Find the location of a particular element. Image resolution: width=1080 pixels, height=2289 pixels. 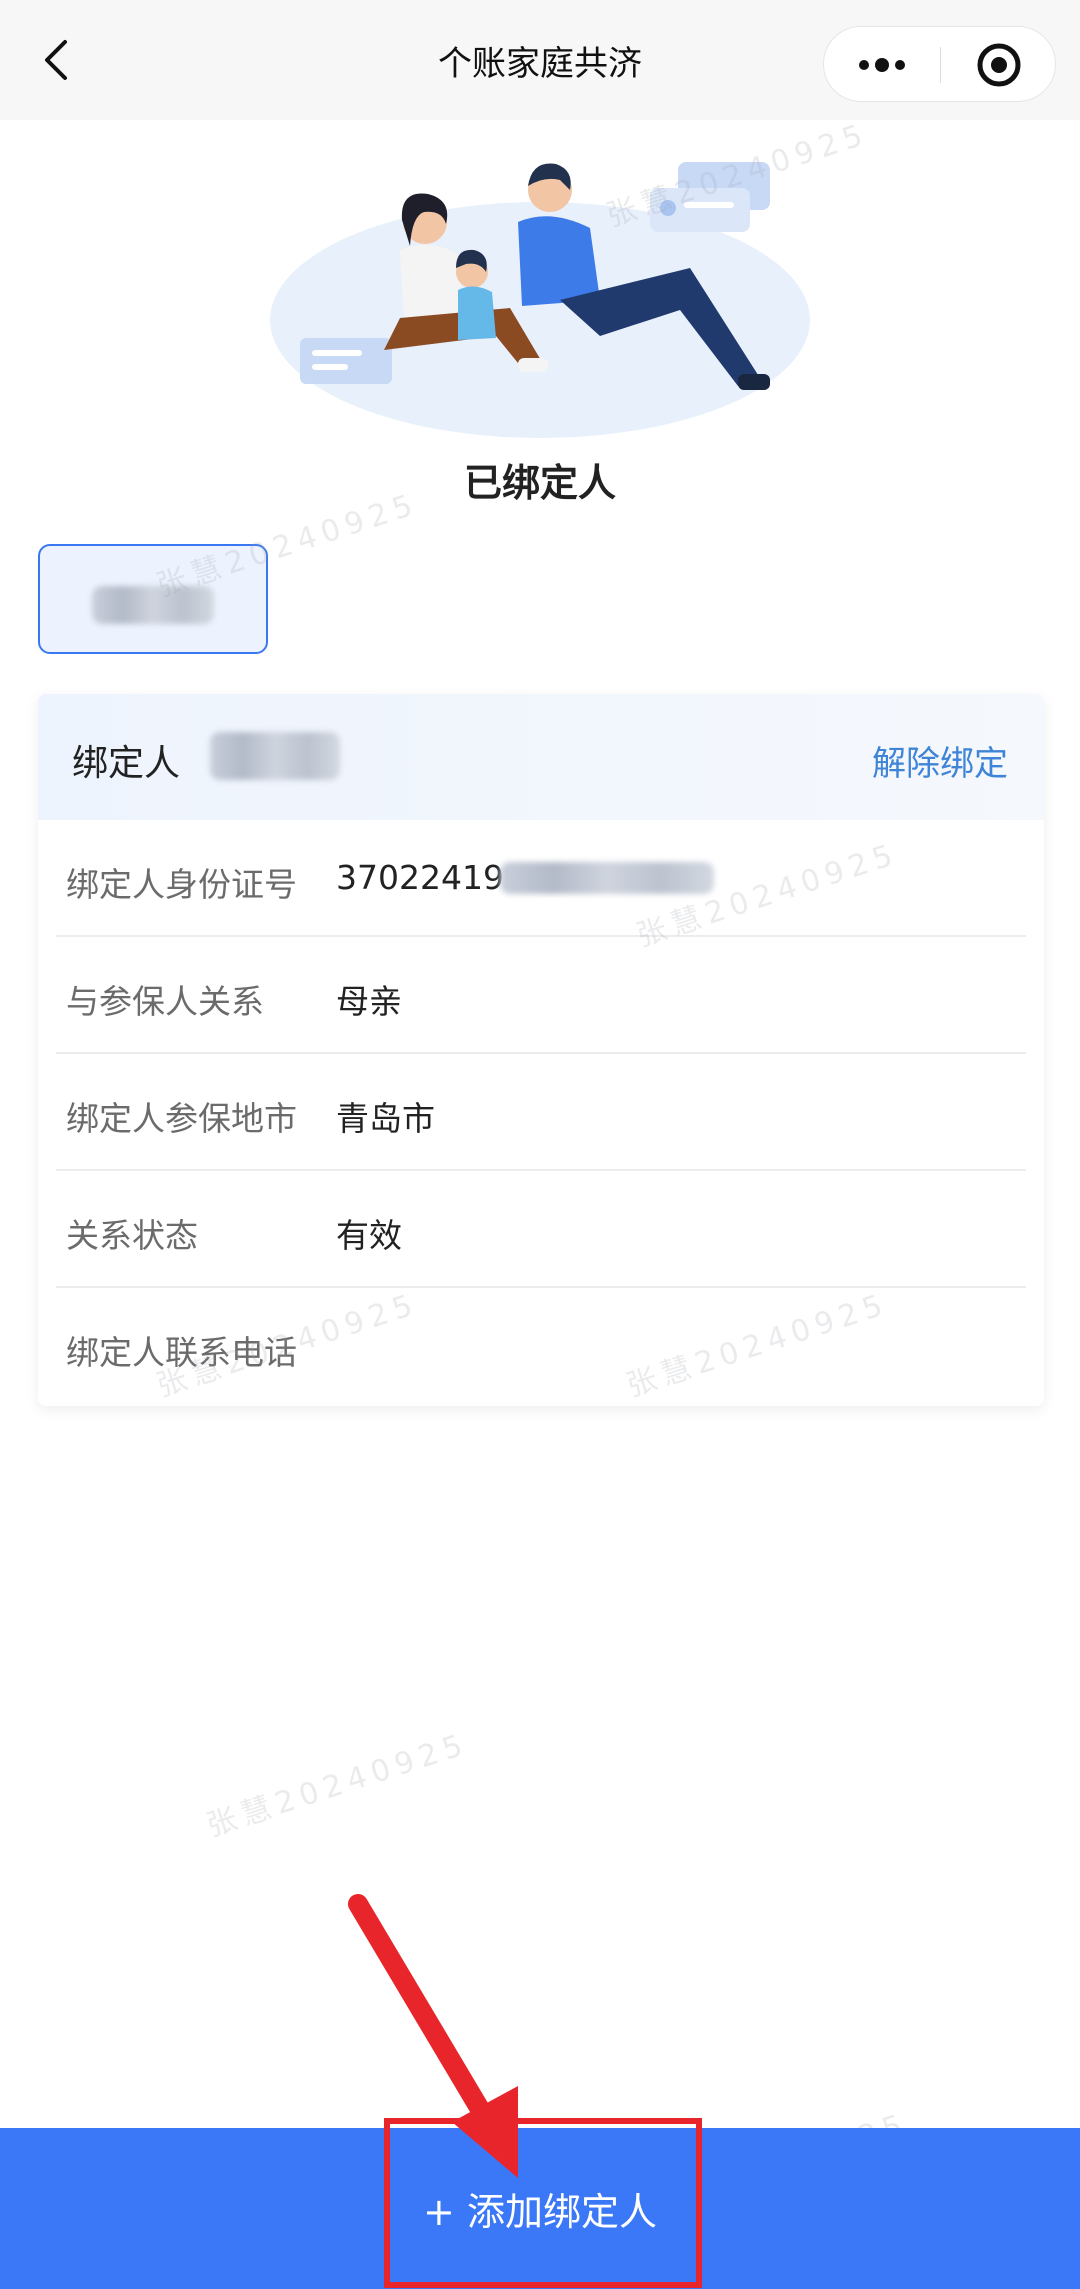

relationship-value: 母亲 is located at coordinates (369, 1001).